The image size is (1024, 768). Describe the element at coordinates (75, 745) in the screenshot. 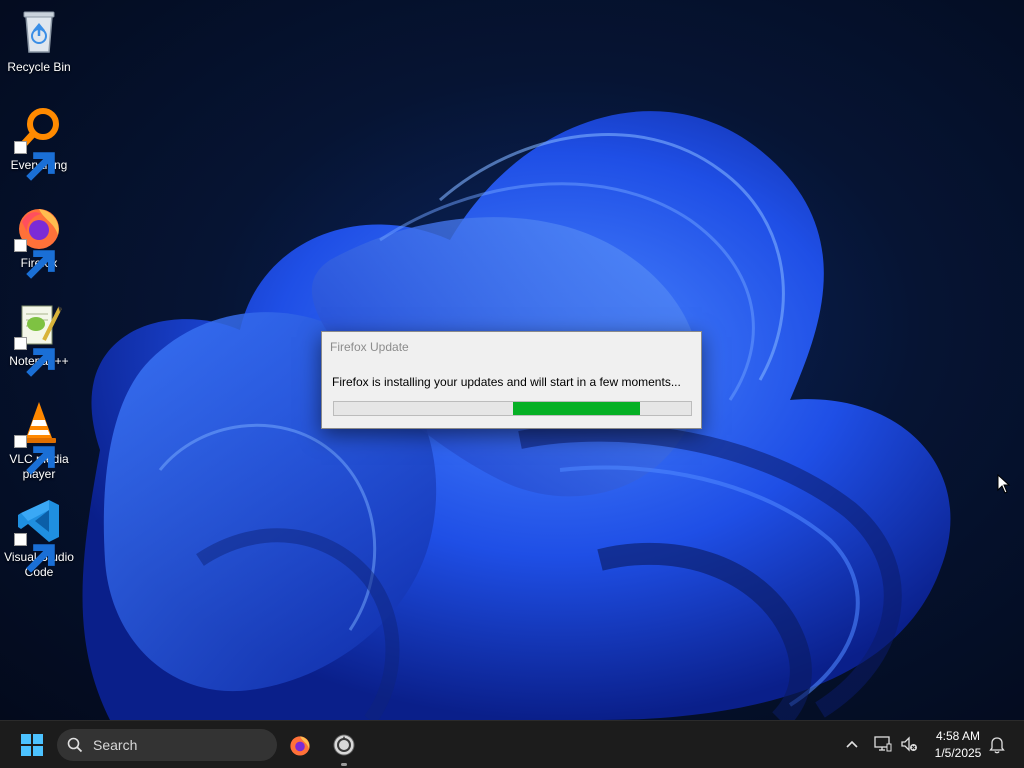

I see `search-icon` at that location.